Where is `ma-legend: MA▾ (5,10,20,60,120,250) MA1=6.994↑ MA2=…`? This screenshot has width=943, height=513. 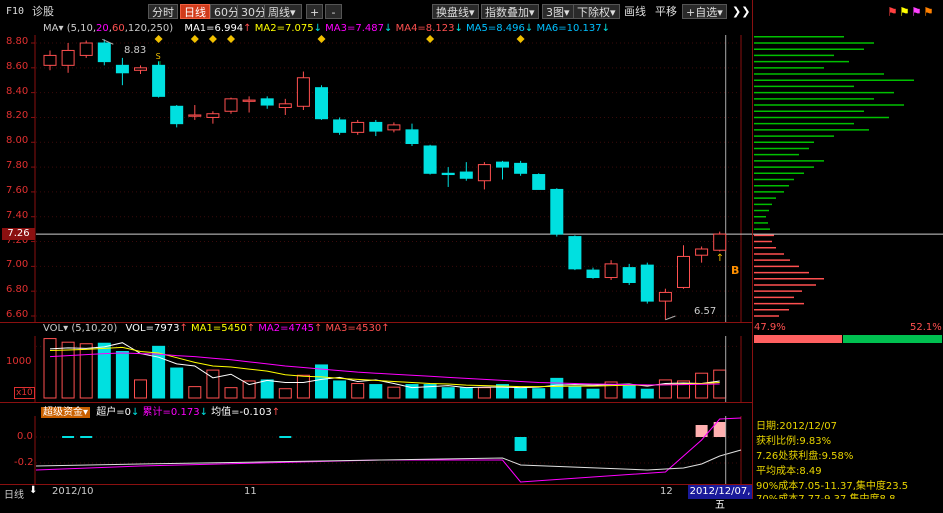 ma-legend: MA▾ (5,10,20,60,120,250) MA1=6.994↑ MA2=… is located at coordinates (327, 28).